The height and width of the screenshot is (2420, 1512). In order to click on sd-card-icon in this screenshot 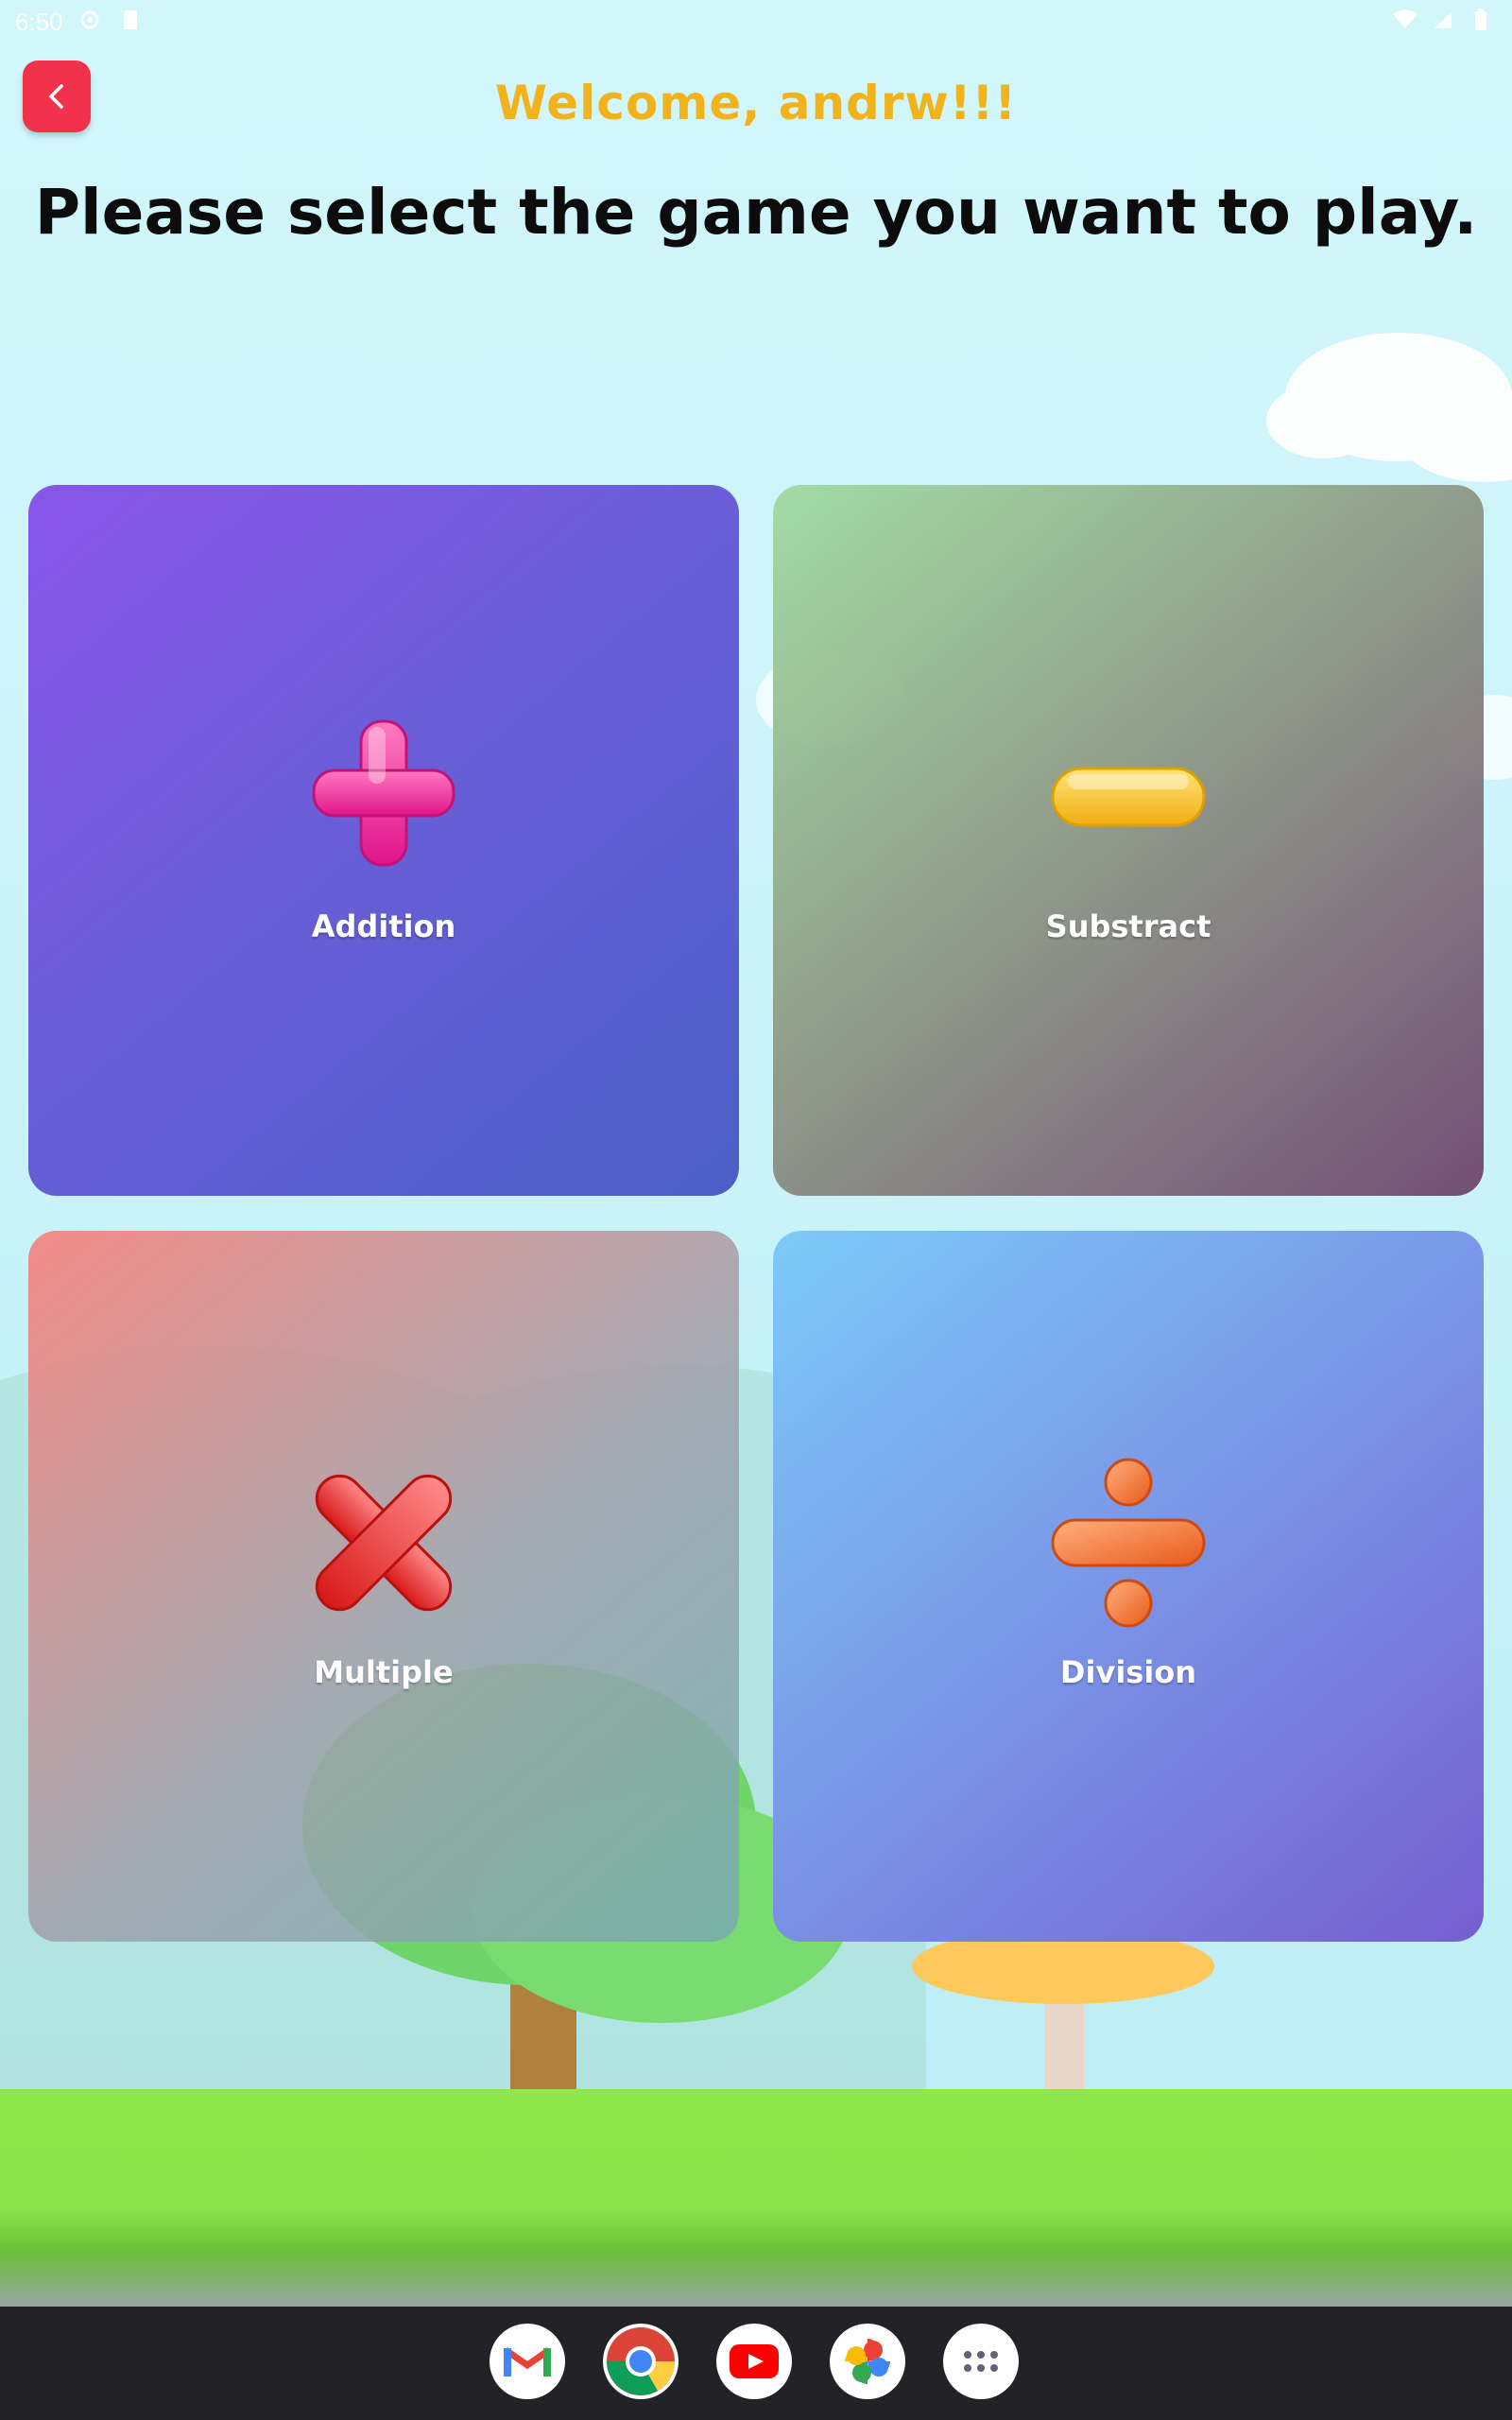, I will do `click(131, 20)`.